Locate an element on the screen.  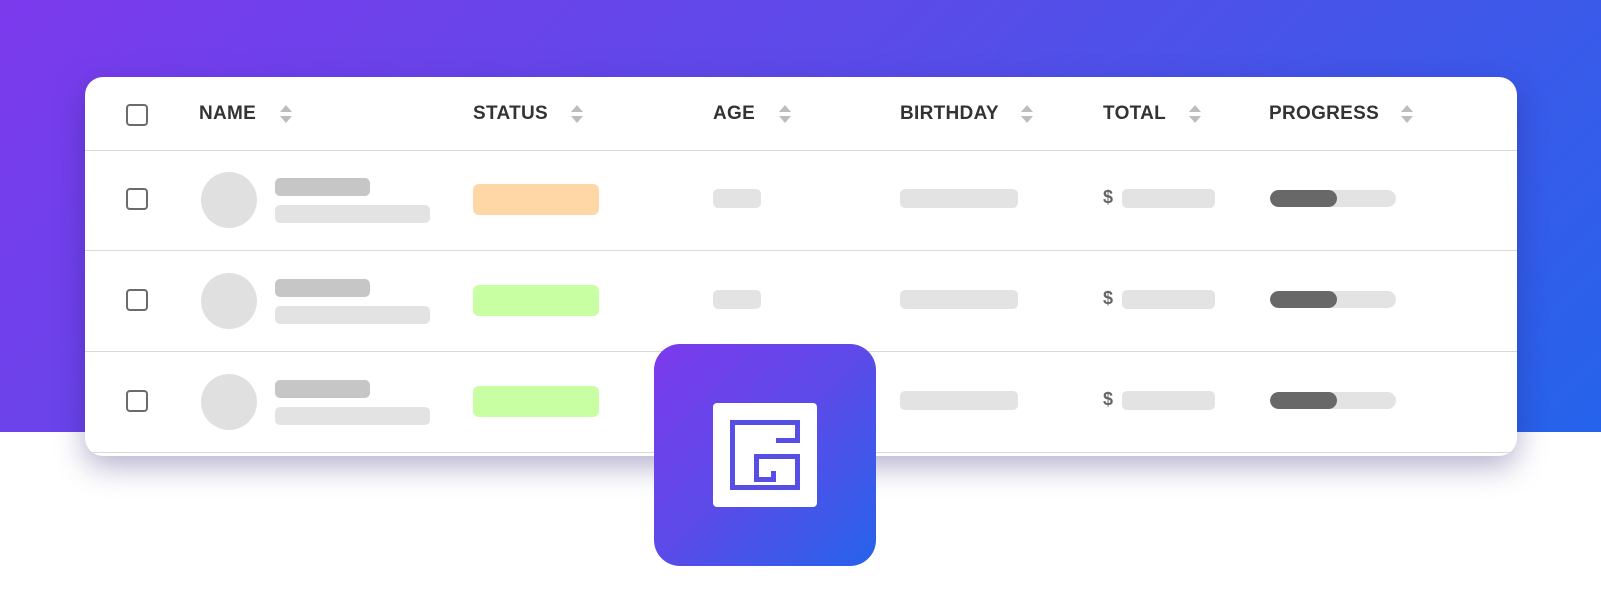
column-header-birthday: BIRTHDAY is located at coordinates (966, 114).